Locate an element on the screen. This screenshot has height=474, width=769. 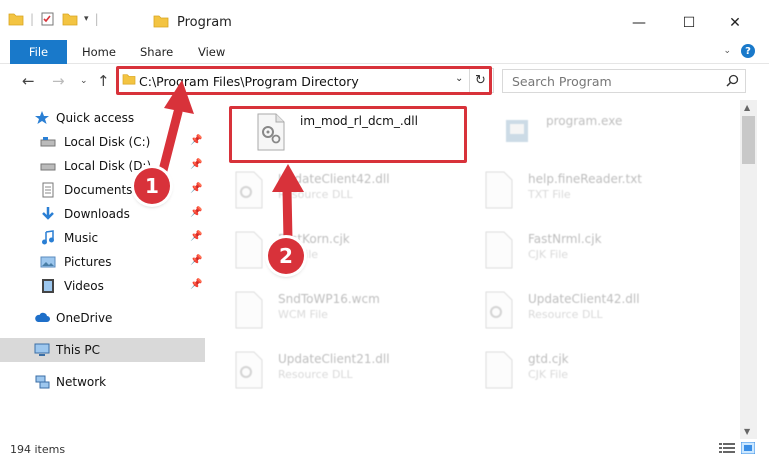
file-name: FastNrml.cjk is located at coordinates (565, 239).